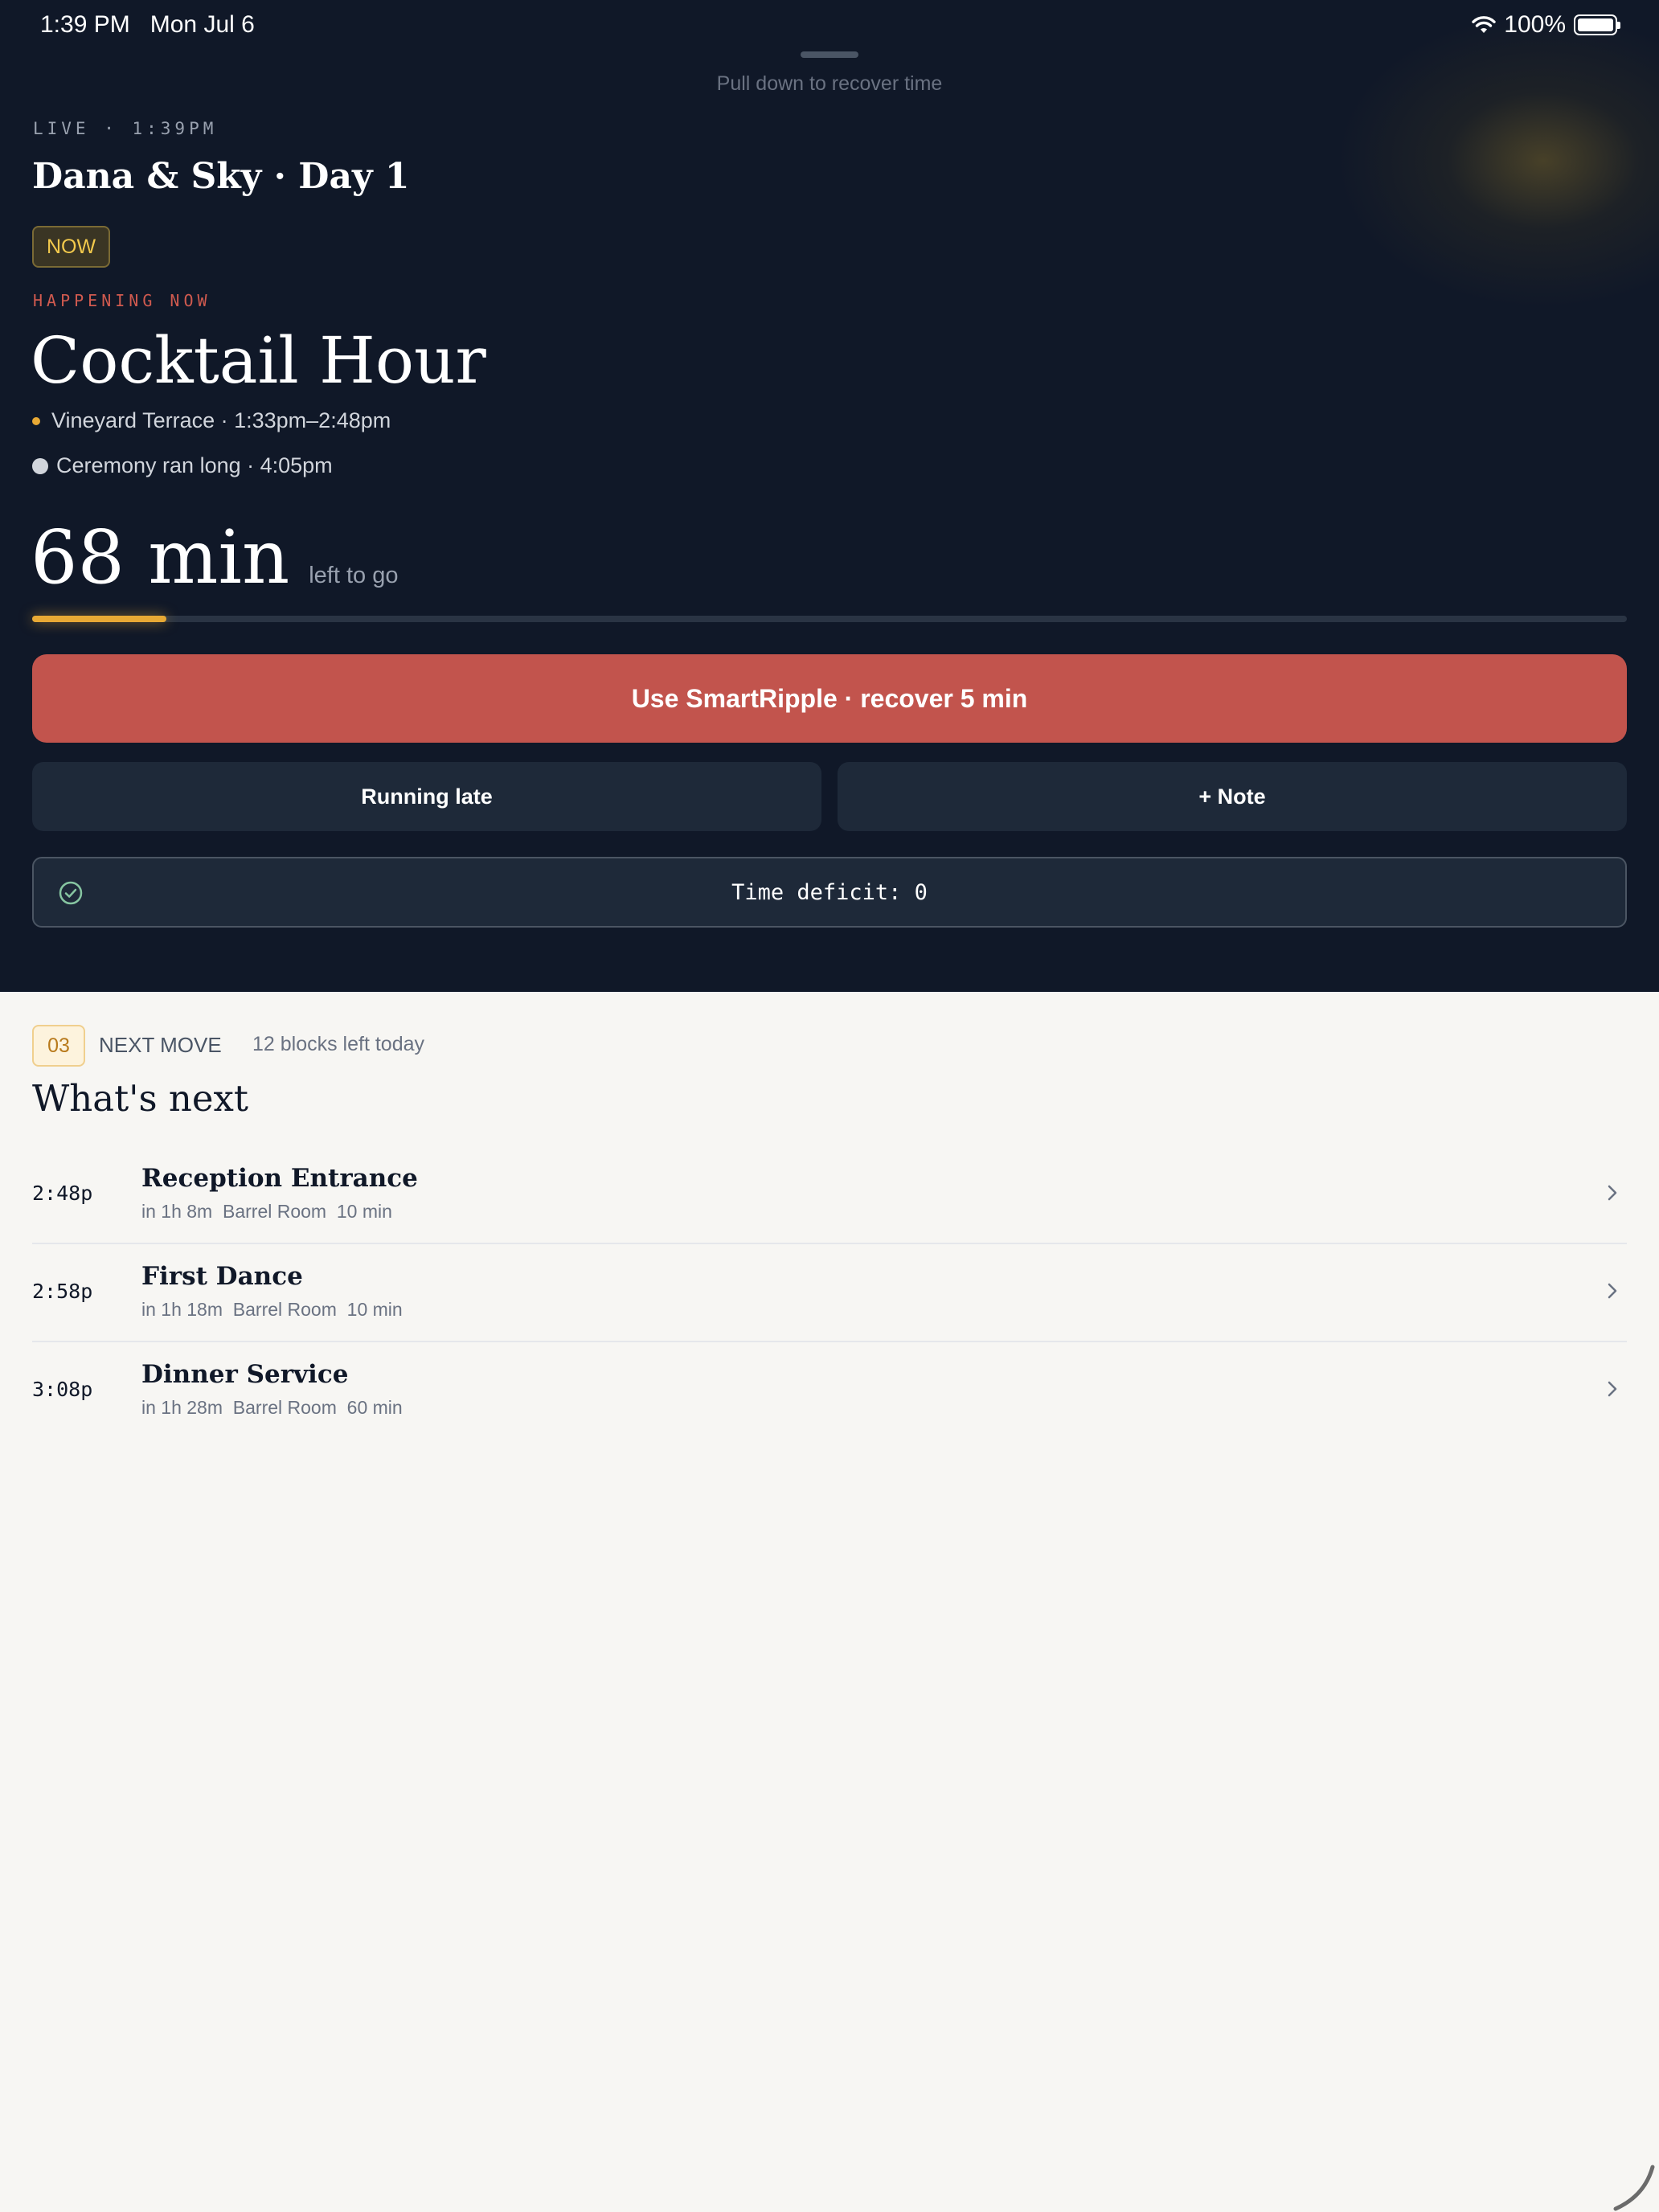 This screenshot has width=1659, height=2212. Describe the element at coordinates (829, 83) in the screenshot. I see `pull-hint: Pull down to recover time` at that location.